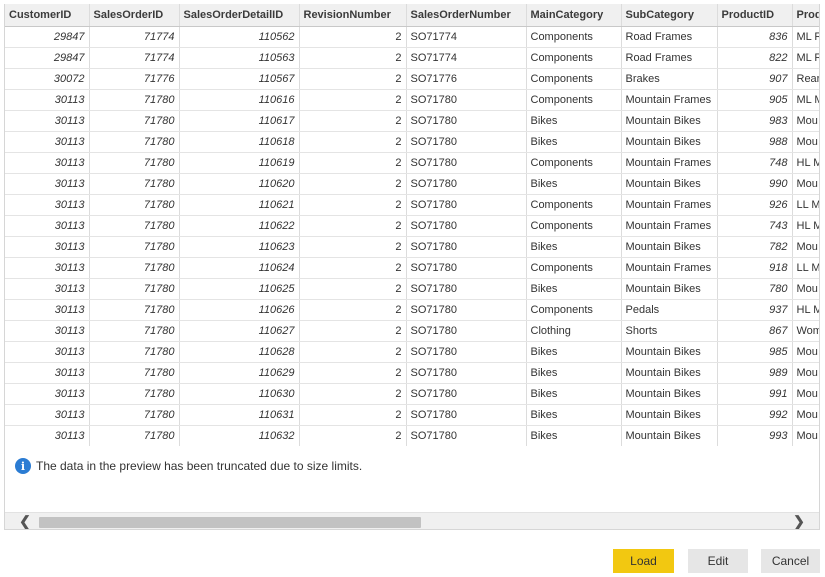 This screenshot has height=577, width=825. Describe the element at coordinates (755, 121) in the screenshot. I see `table-cell: 983` at that location.